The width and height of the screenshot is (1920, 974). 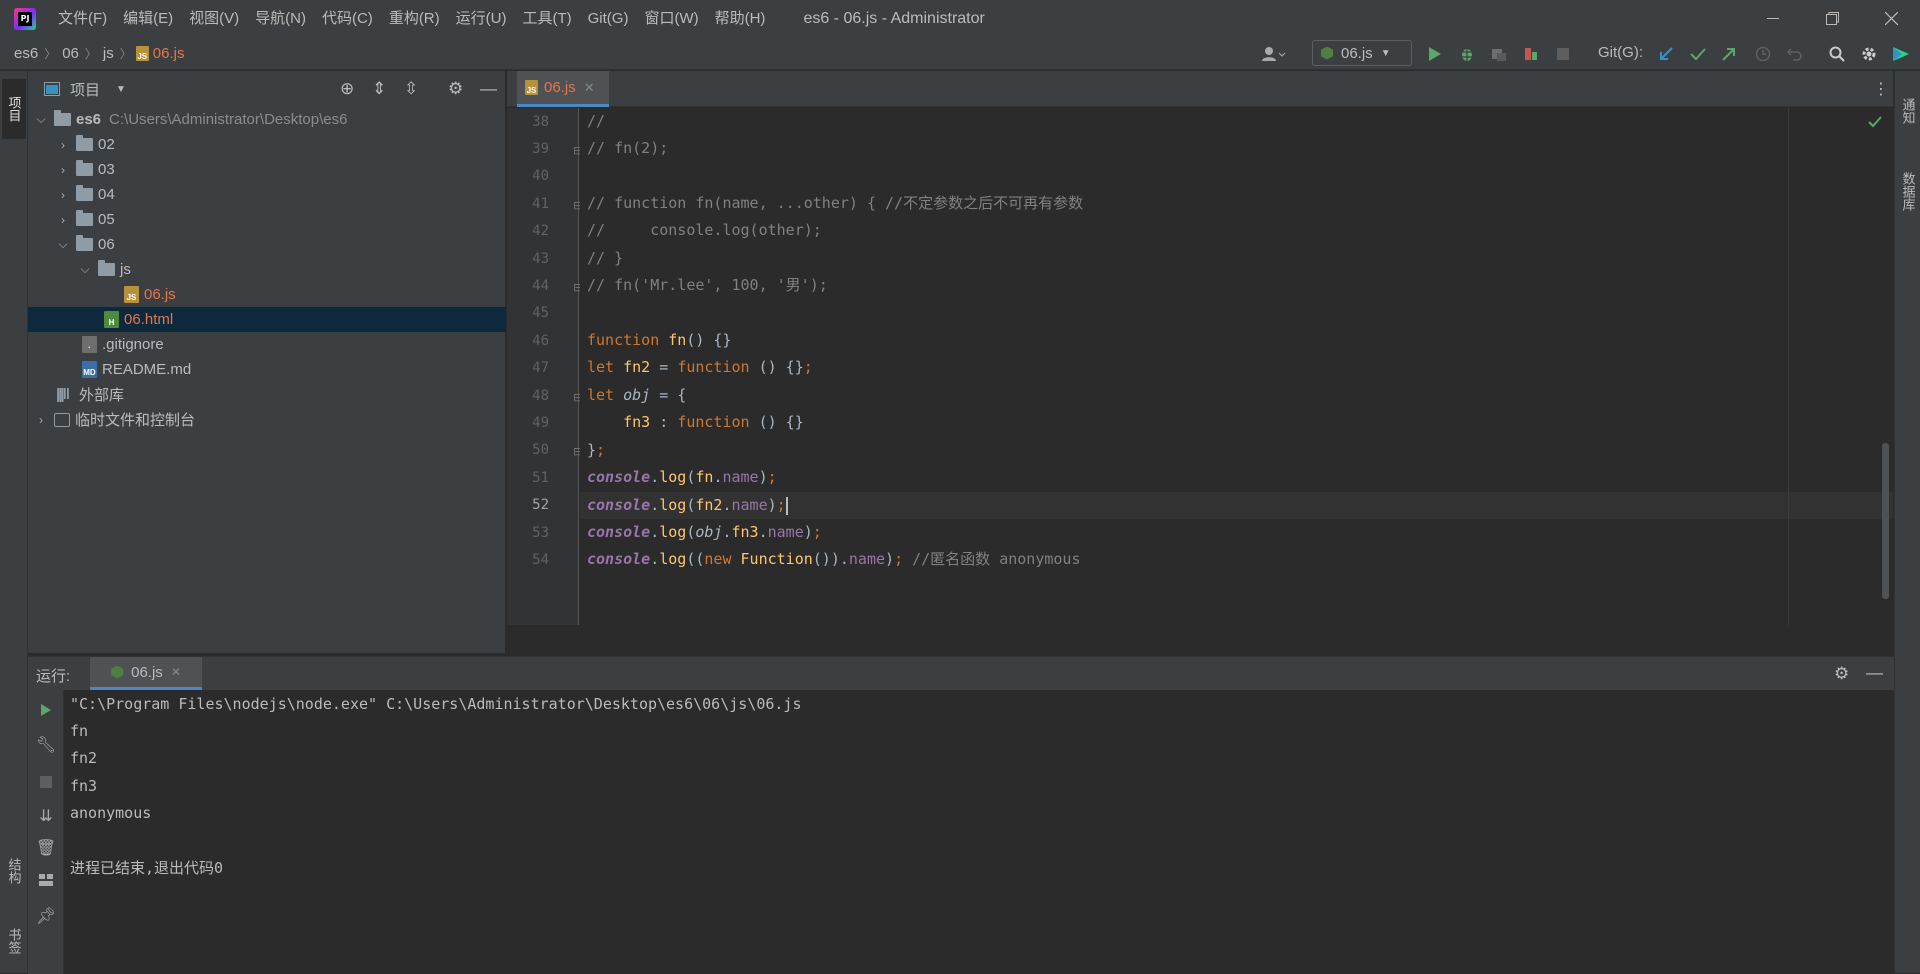 What do you see at coordinates (14, 522) in the screenshot?
I see `left-tool-stripe: 项目 结构 书签` at bounding box center [14, 522].